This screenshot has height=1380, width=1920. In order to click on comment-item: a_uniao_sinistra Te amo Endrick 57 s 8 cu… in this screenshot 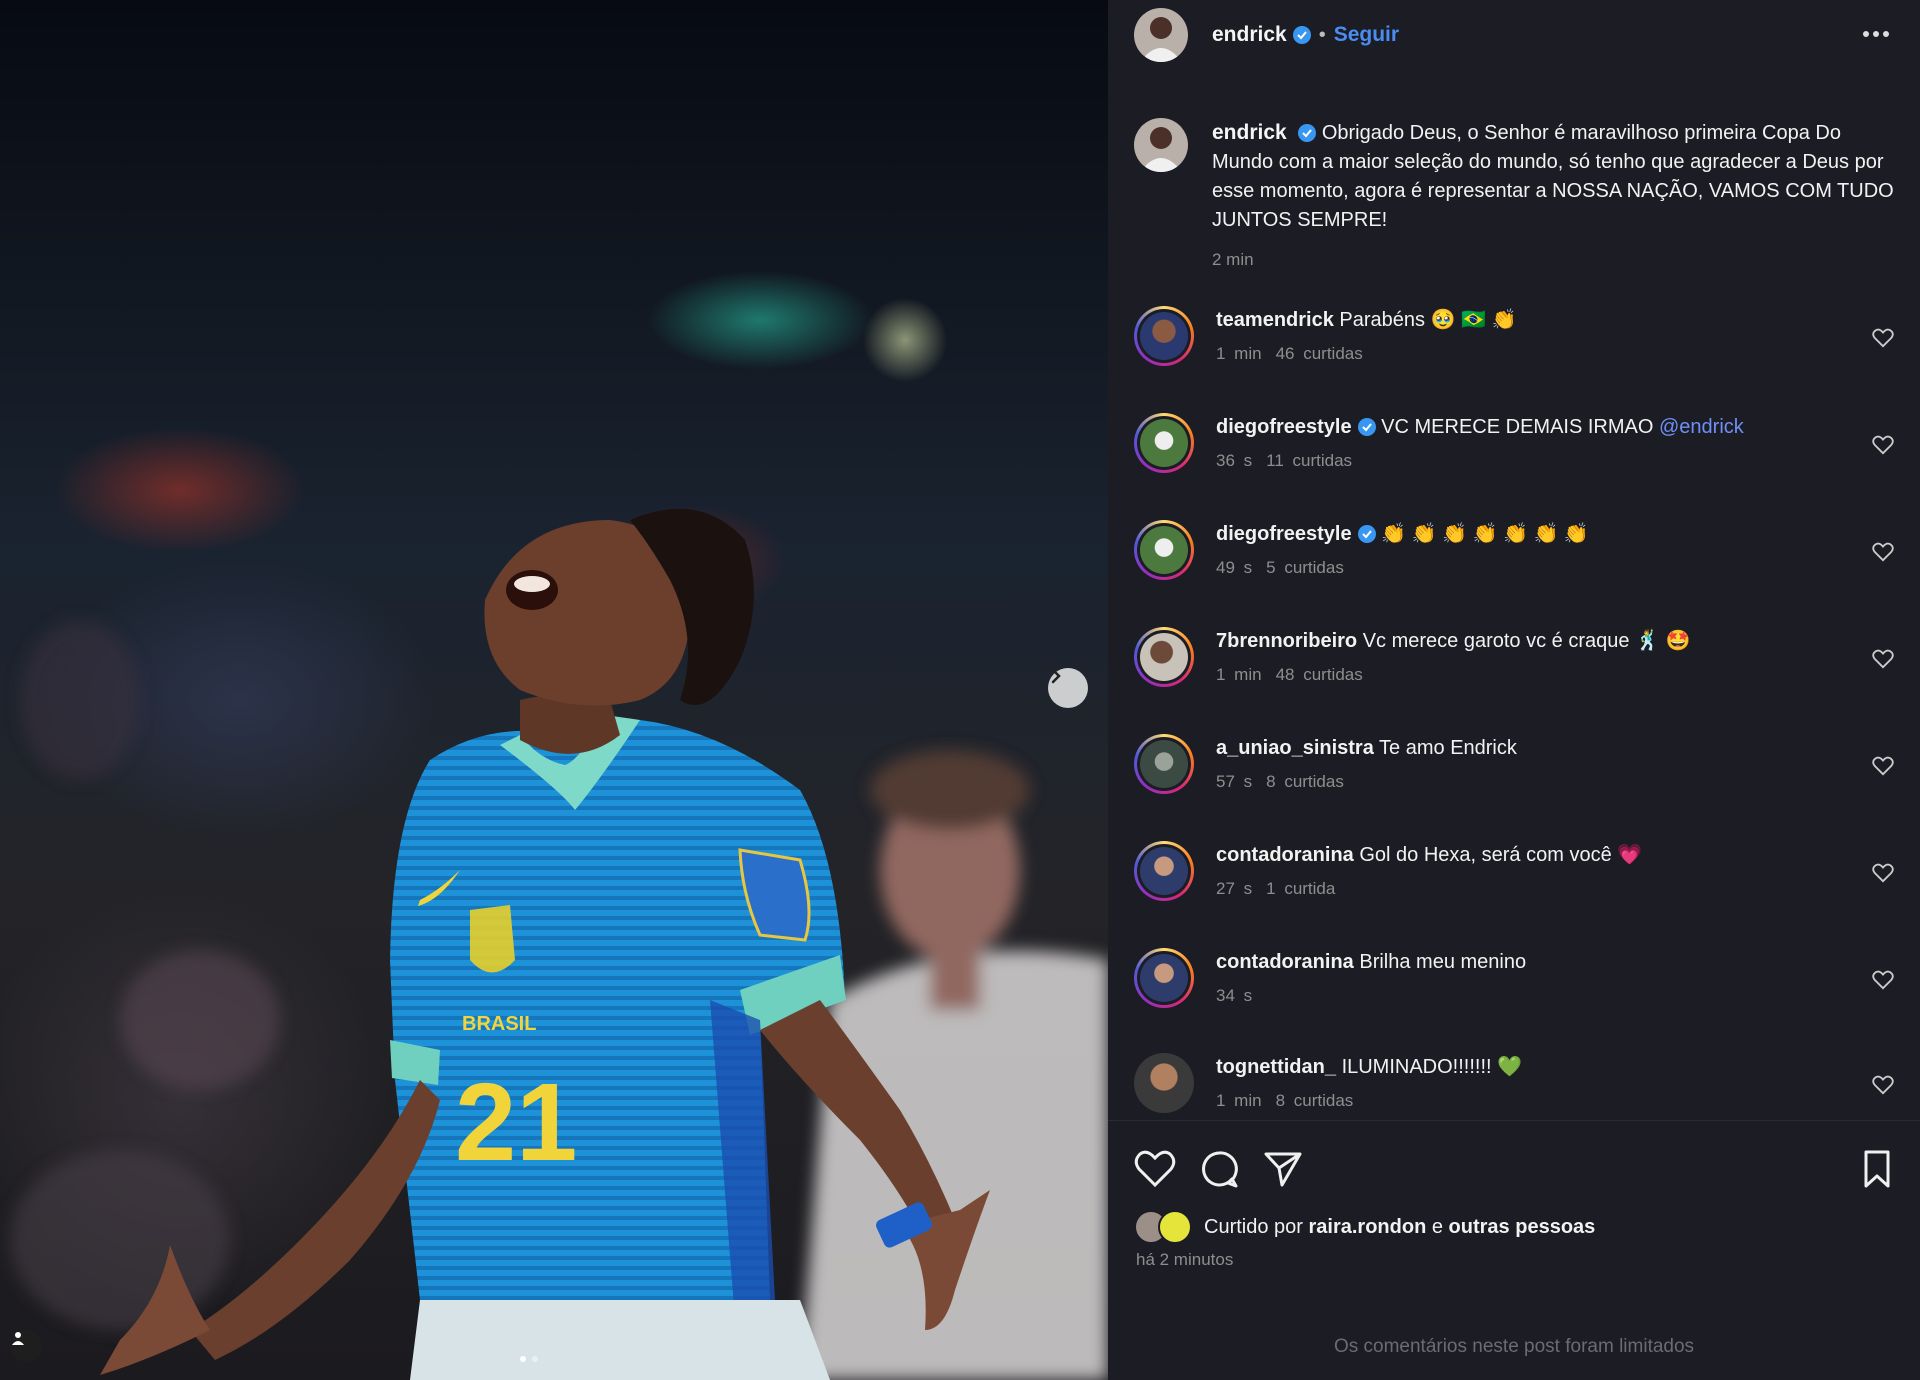, I will do `click(1519, 787)`.